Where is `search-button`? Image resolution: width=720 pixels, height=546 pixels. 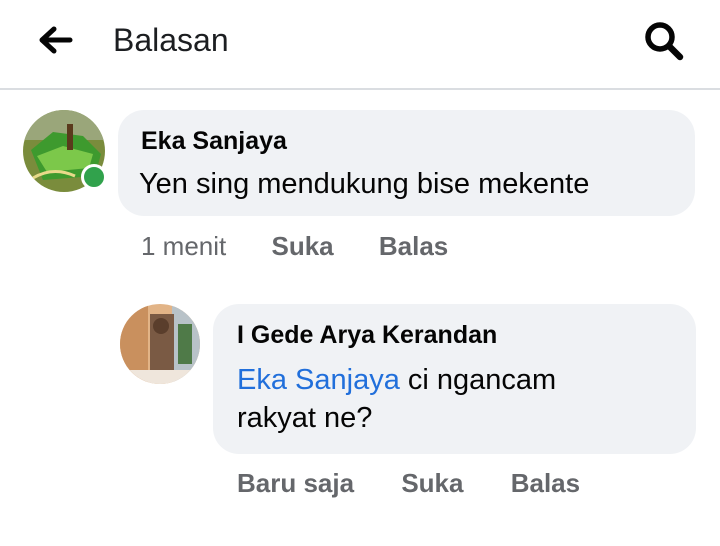
search-button is located at coordinates (664, 41).